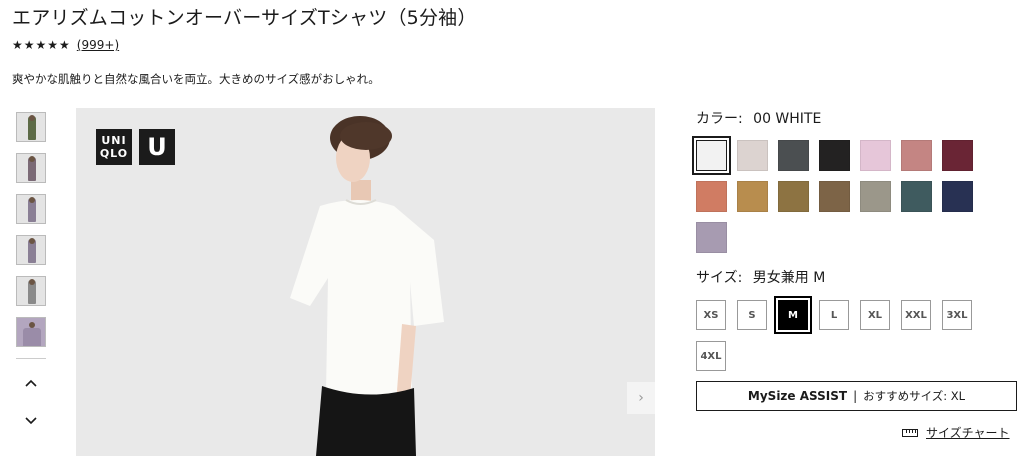  I want to click on uniqlo-logo: UNI QLO, so click(114, 147).